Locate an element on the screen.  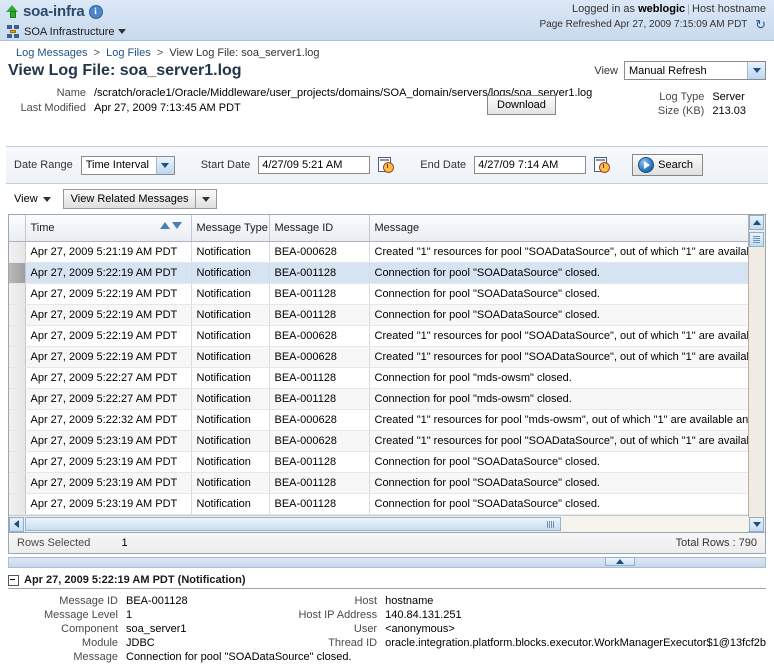
view-menu-button: View is located at coordinates (32, 199).